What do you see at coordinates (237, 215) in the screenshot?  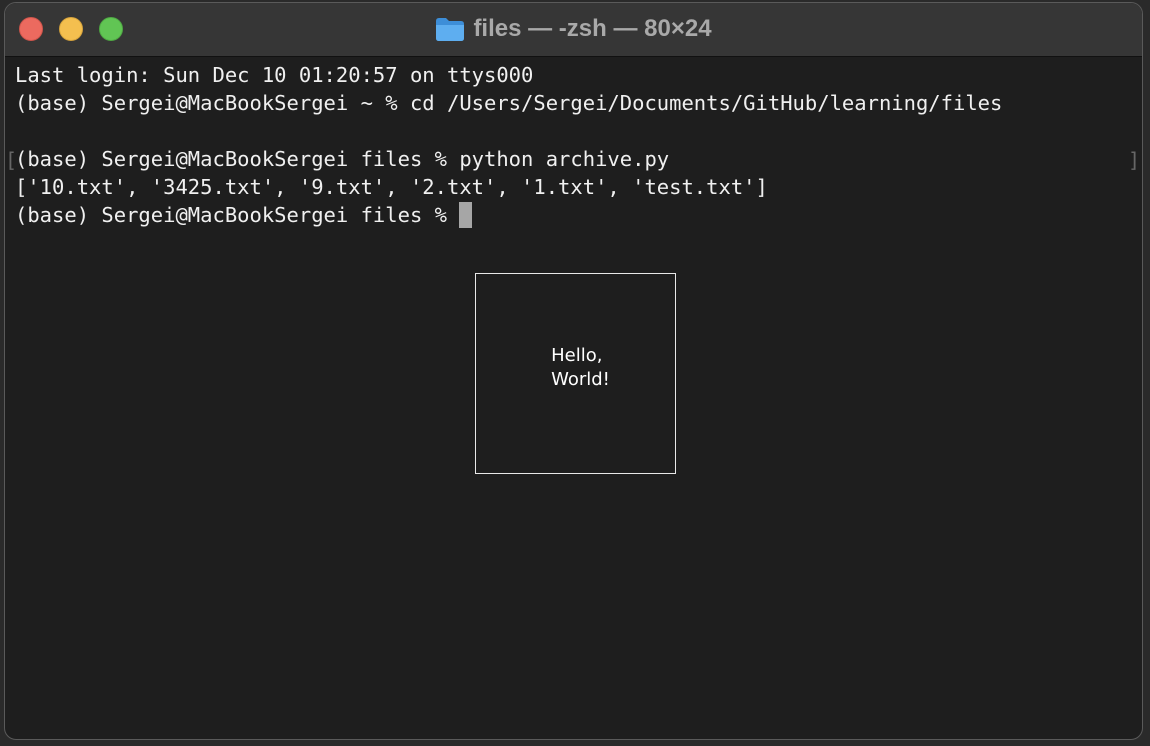 I see `prompt-text: (base) Sergei@MacBookSergei files %` at bounding box center [237, 215].